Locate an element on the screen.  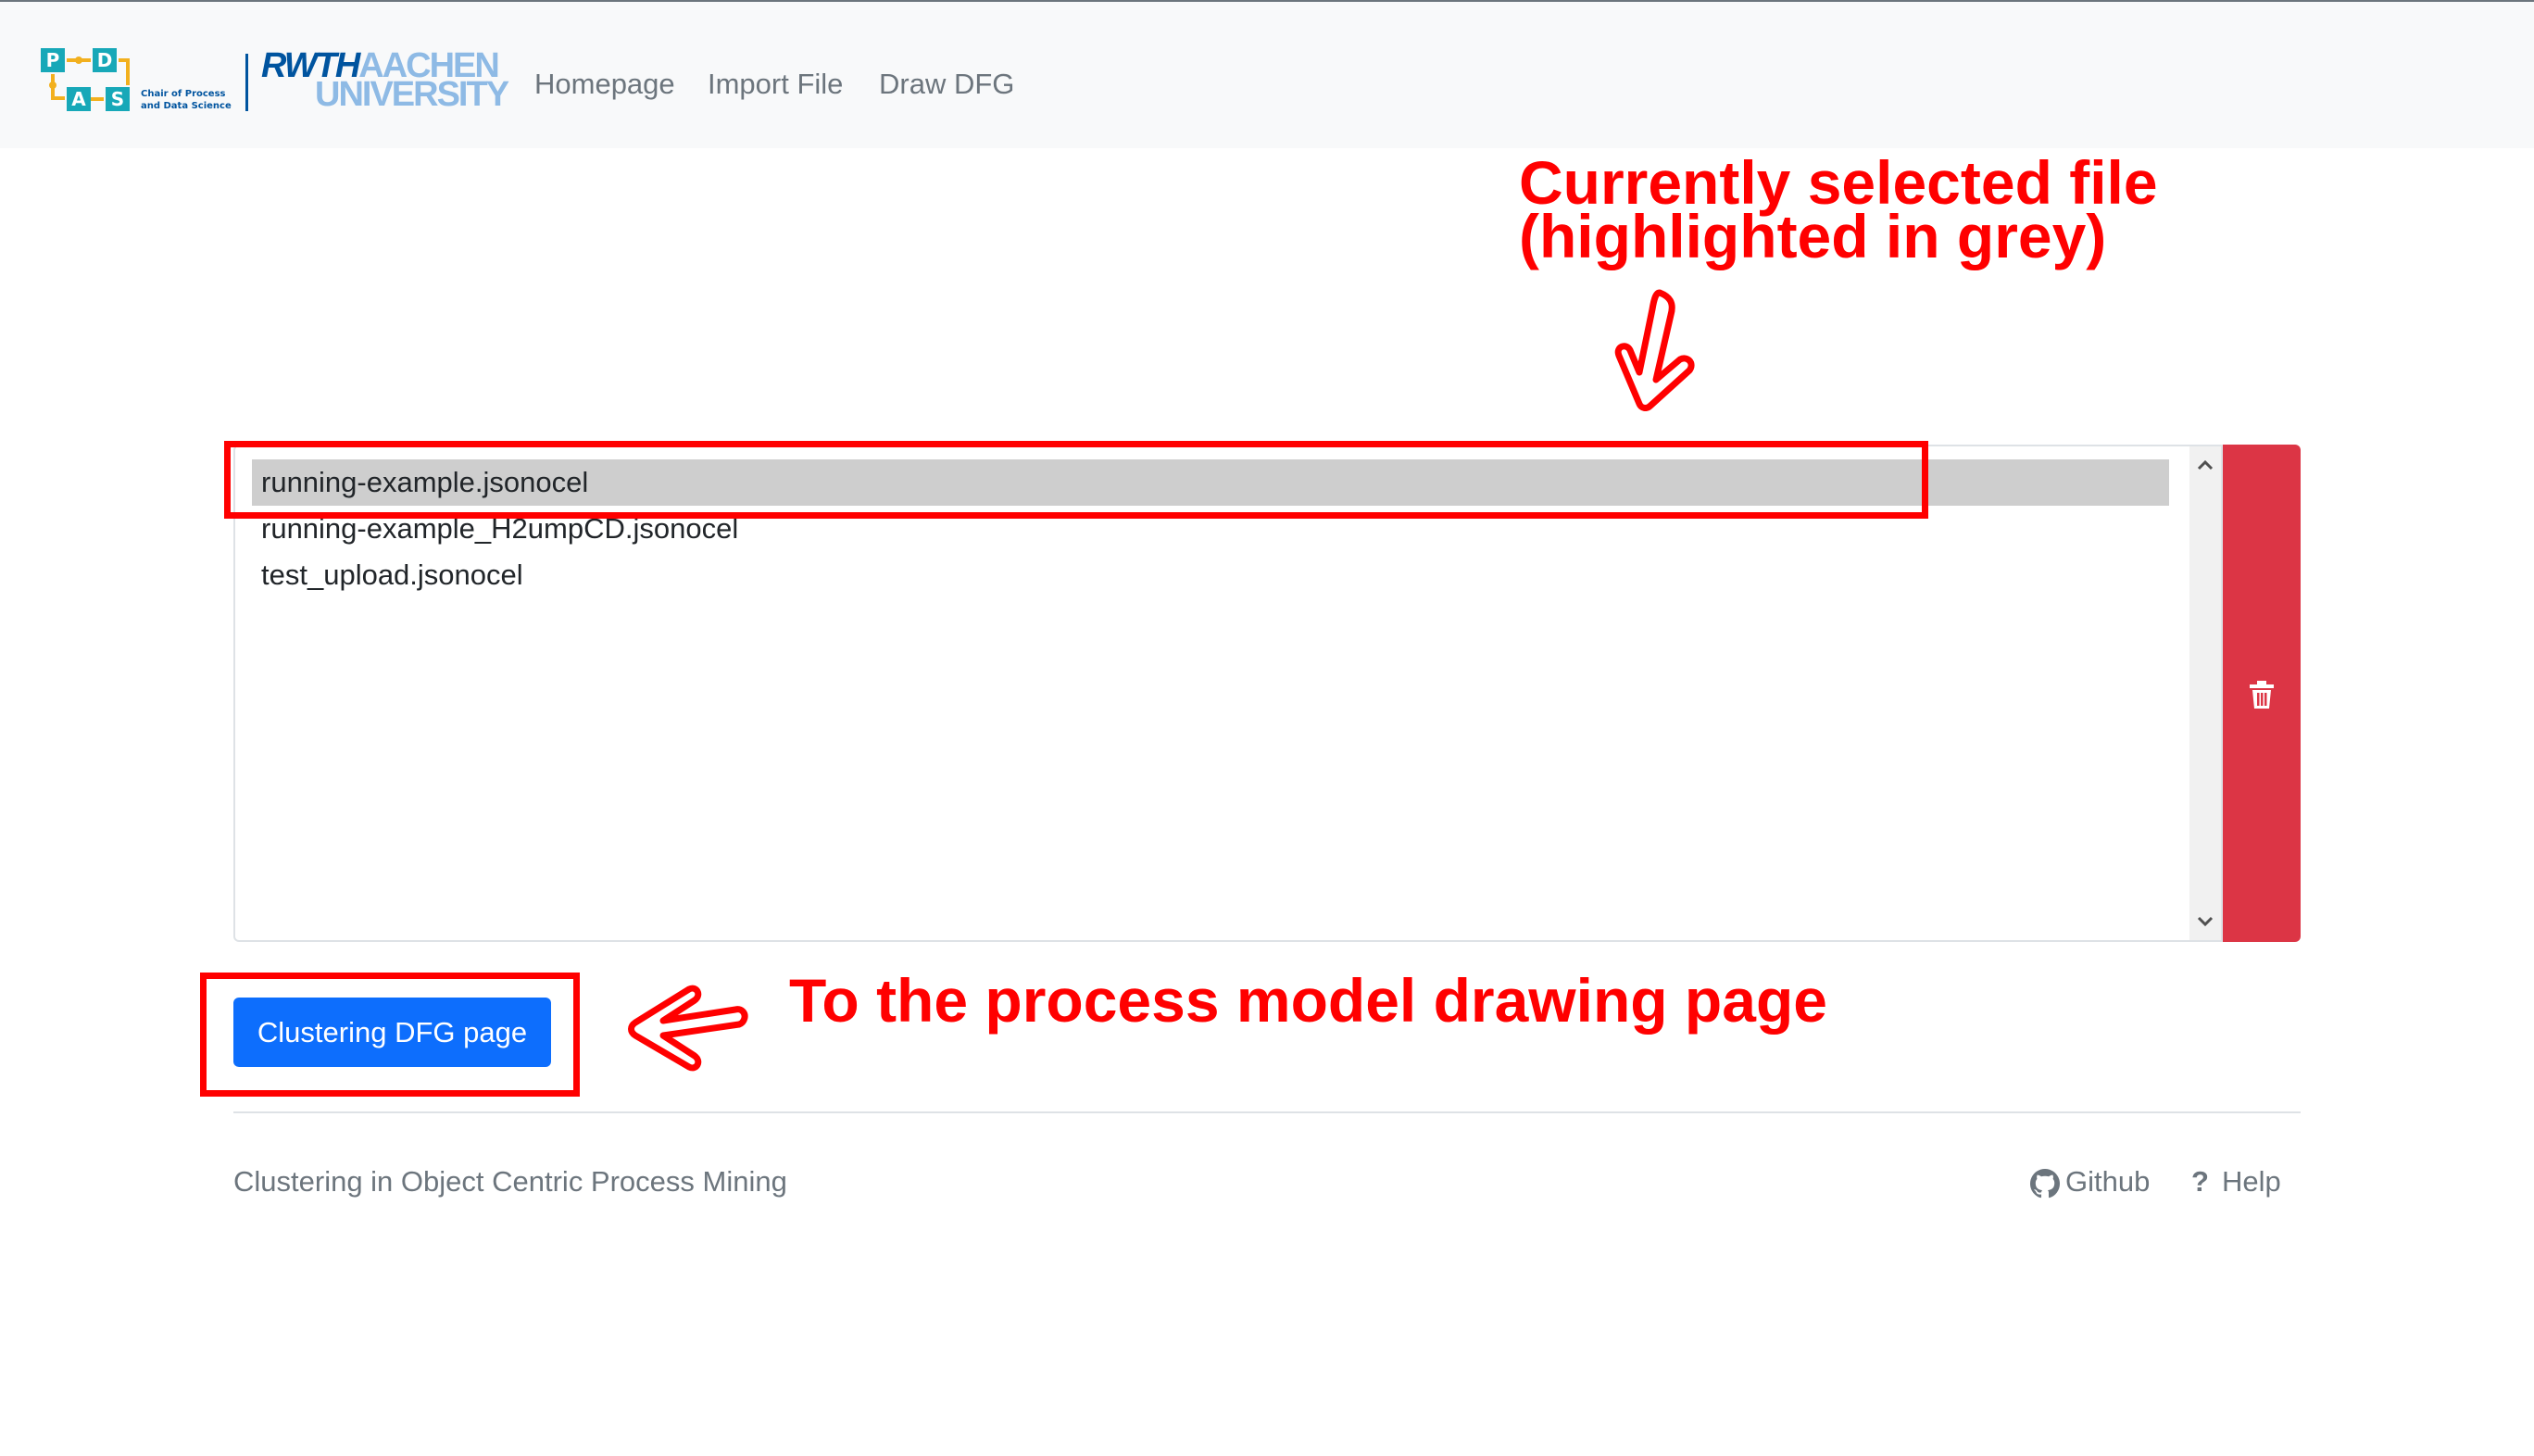
university-wordmark: UNIVERSITY is located at coordinates (412, 94).